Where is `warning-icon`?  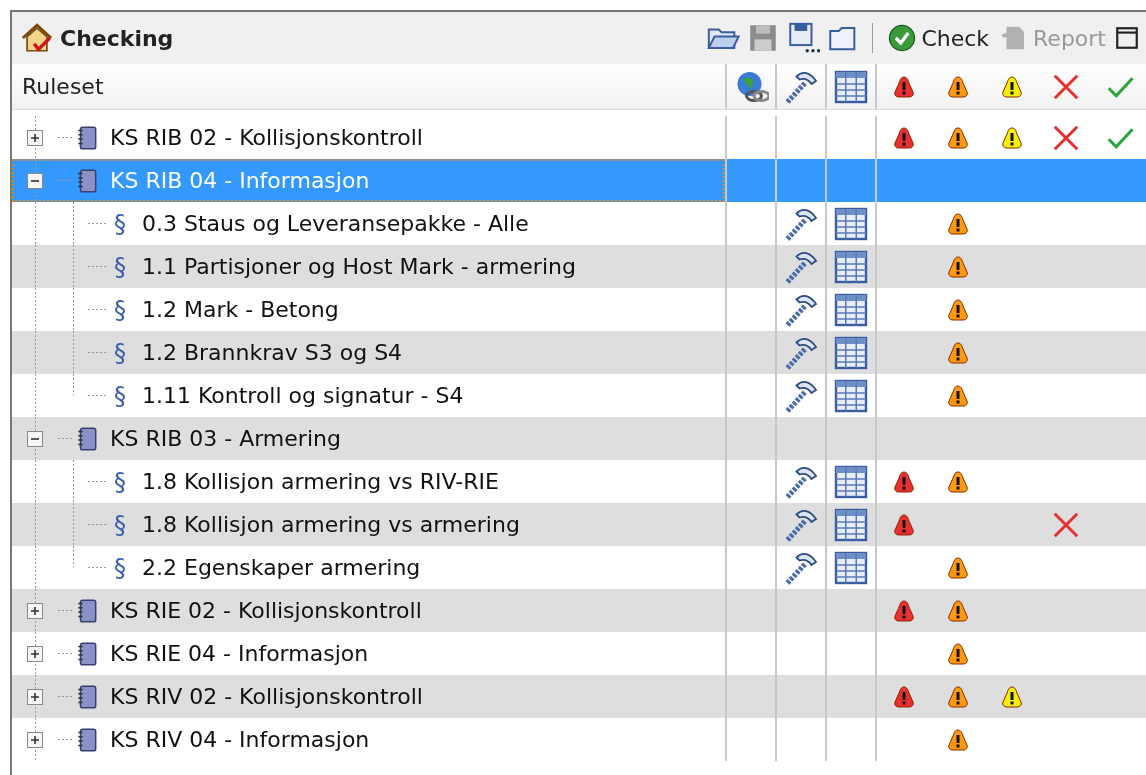 warning-icon is located at coordinates (958, 86).